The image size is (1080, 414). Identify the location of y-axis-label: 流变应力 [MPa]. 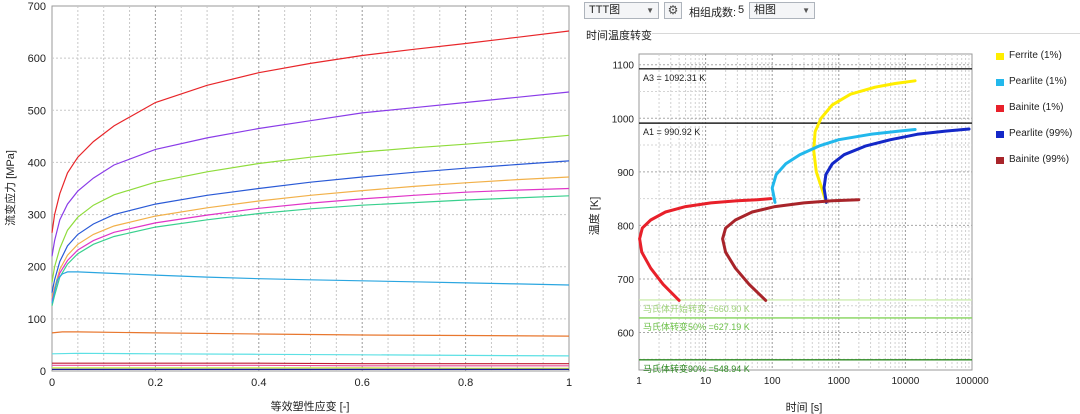
(10, 188).